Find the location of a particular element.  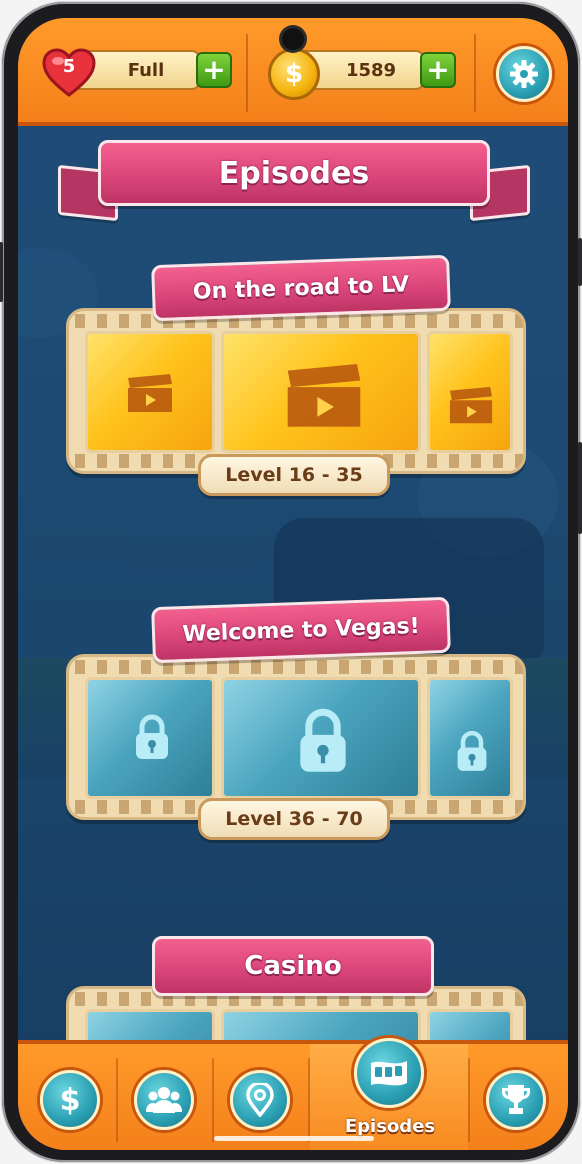

lives-status: Full is located at coordinates (146, 70).